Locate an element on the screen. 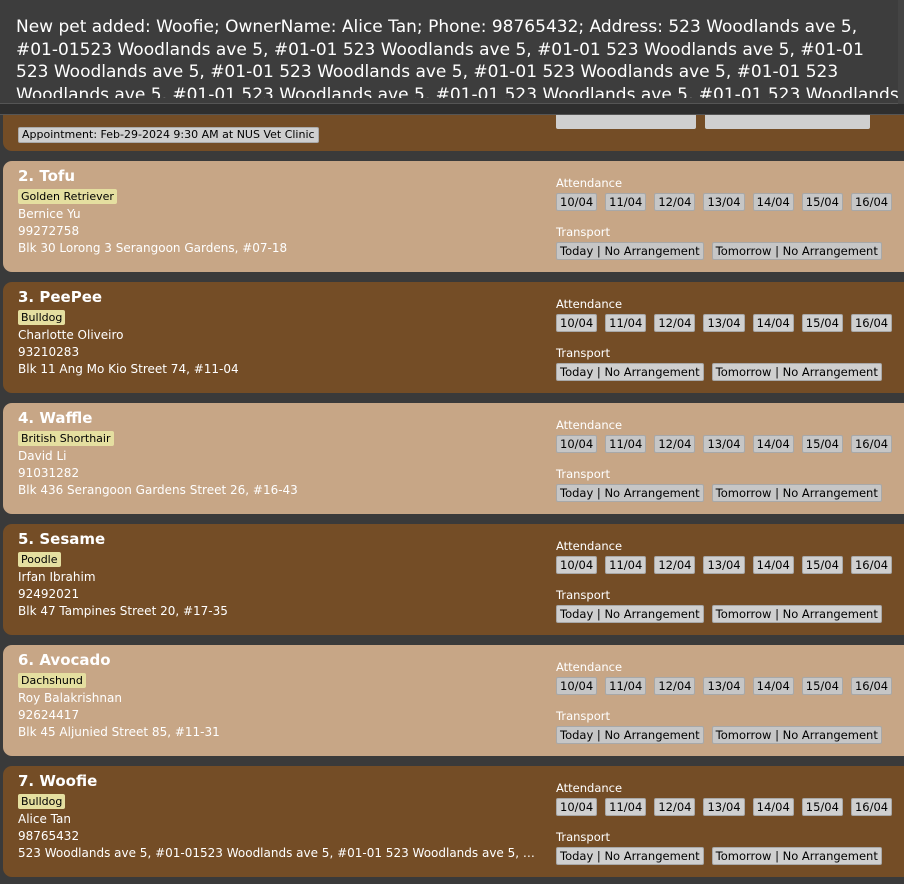 The height and width of the screenshot is (884, 904). pet-name: 4. Waffle is located at coordinates (55, 418).